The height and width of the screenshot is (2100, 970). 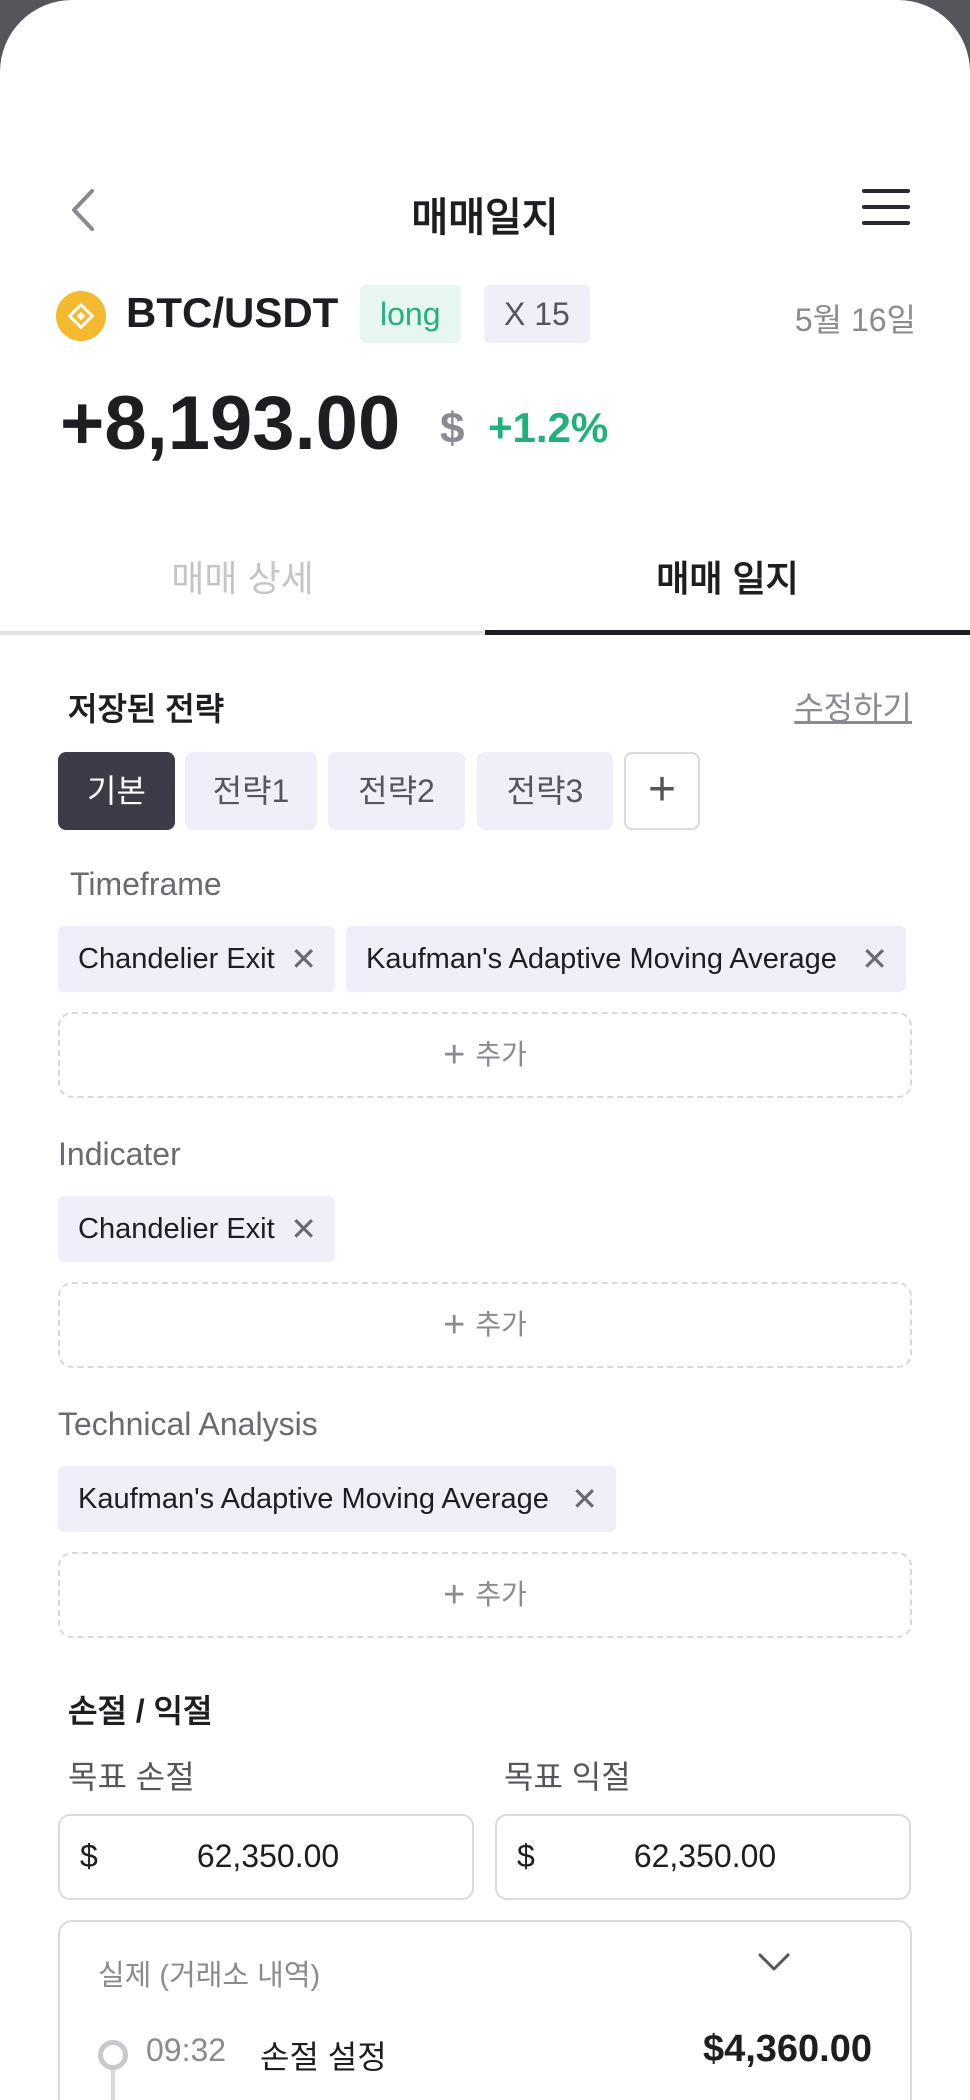 I want to click on tab-bar: 매매 상세 매매 일지, so click(x=485, y=587).